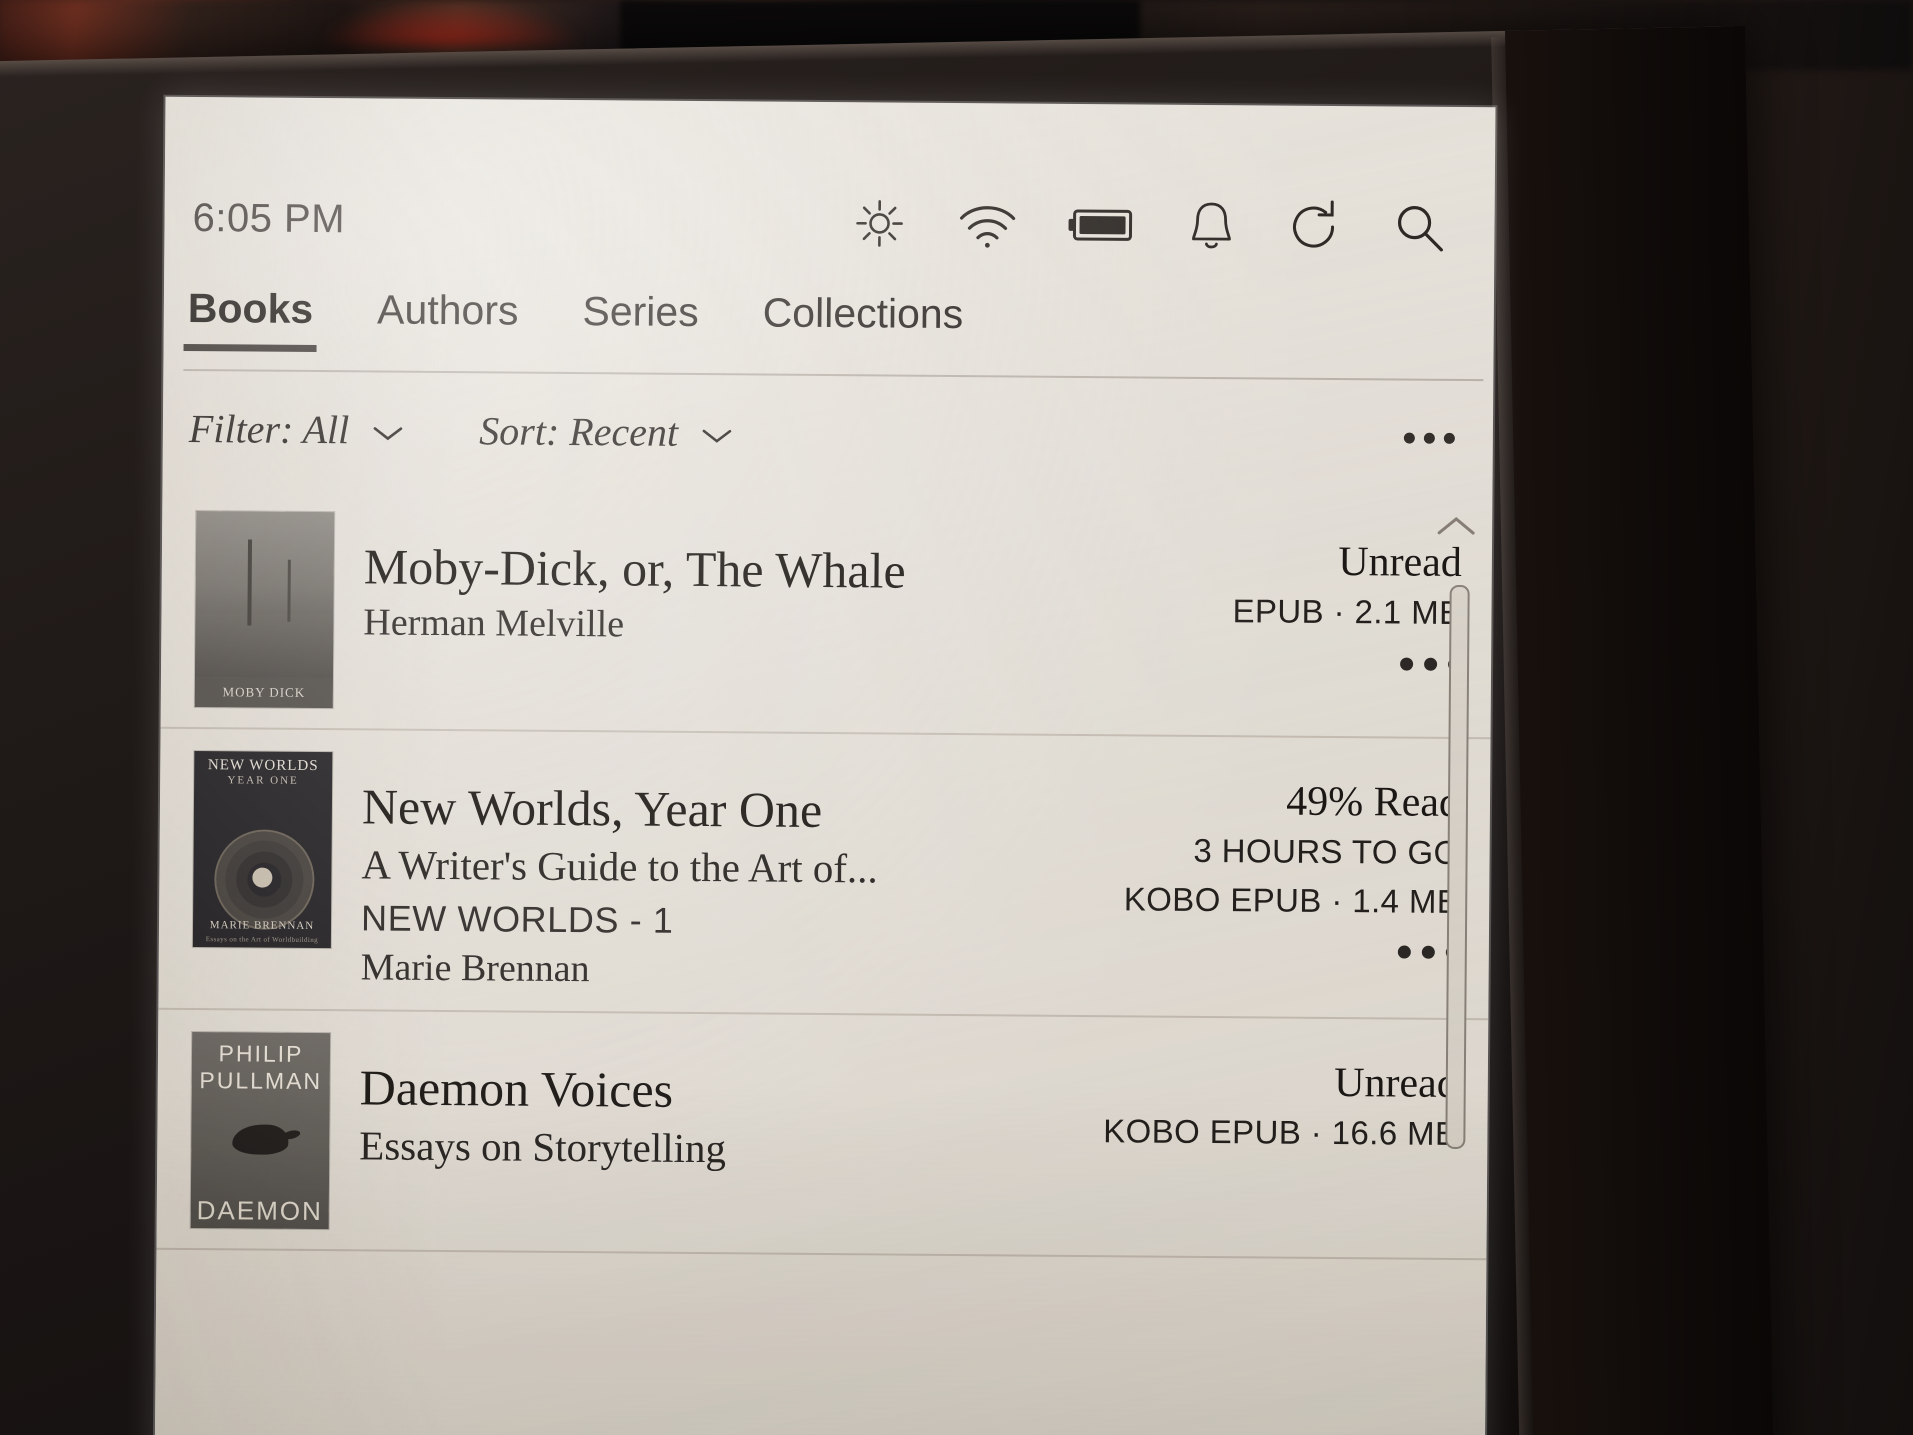 The height and width of the screenshot is (1435, 1913). What do you see at coordinates (763, 613) in the screenshot?
I see `book-text-block: Moby-Dick, or, The Whale Herman Melville` at bounding box center [763, 613].